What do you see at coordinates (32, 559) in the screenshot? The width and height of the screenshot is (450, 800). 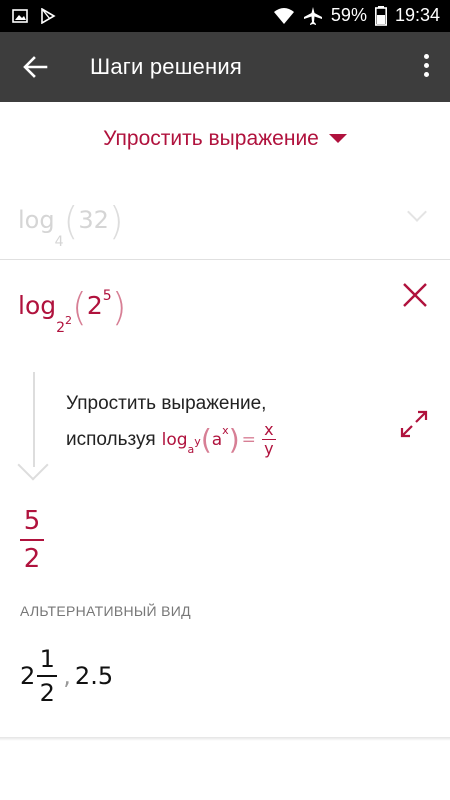 I see `result-denominator: 2` at bounding box center [32, 559].